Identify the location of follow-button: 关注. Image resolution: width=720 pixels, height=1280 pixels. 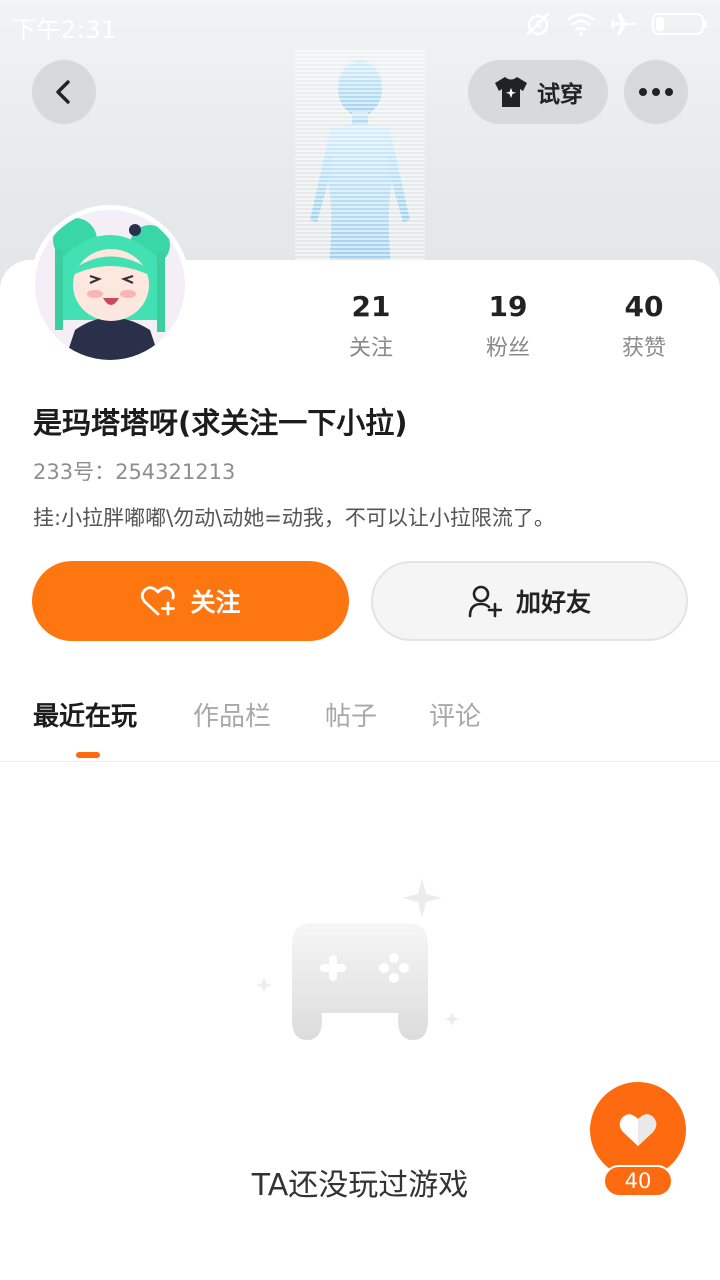
(190, 601).